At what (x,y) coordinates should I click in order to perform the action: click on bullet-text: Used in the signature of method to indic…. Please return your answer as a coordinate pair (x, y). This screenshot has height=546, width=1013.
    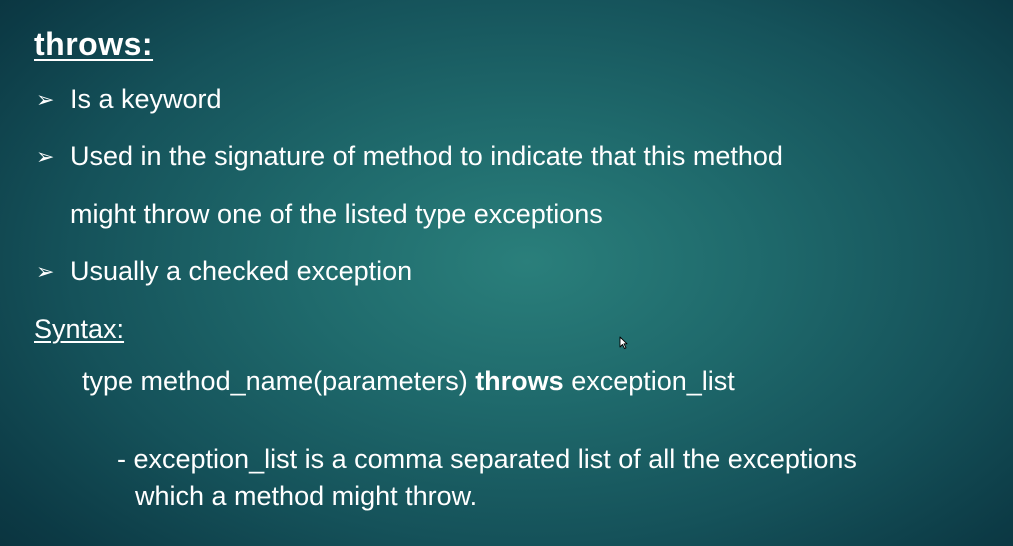
    Looking at the image, I should click on (426, 156).